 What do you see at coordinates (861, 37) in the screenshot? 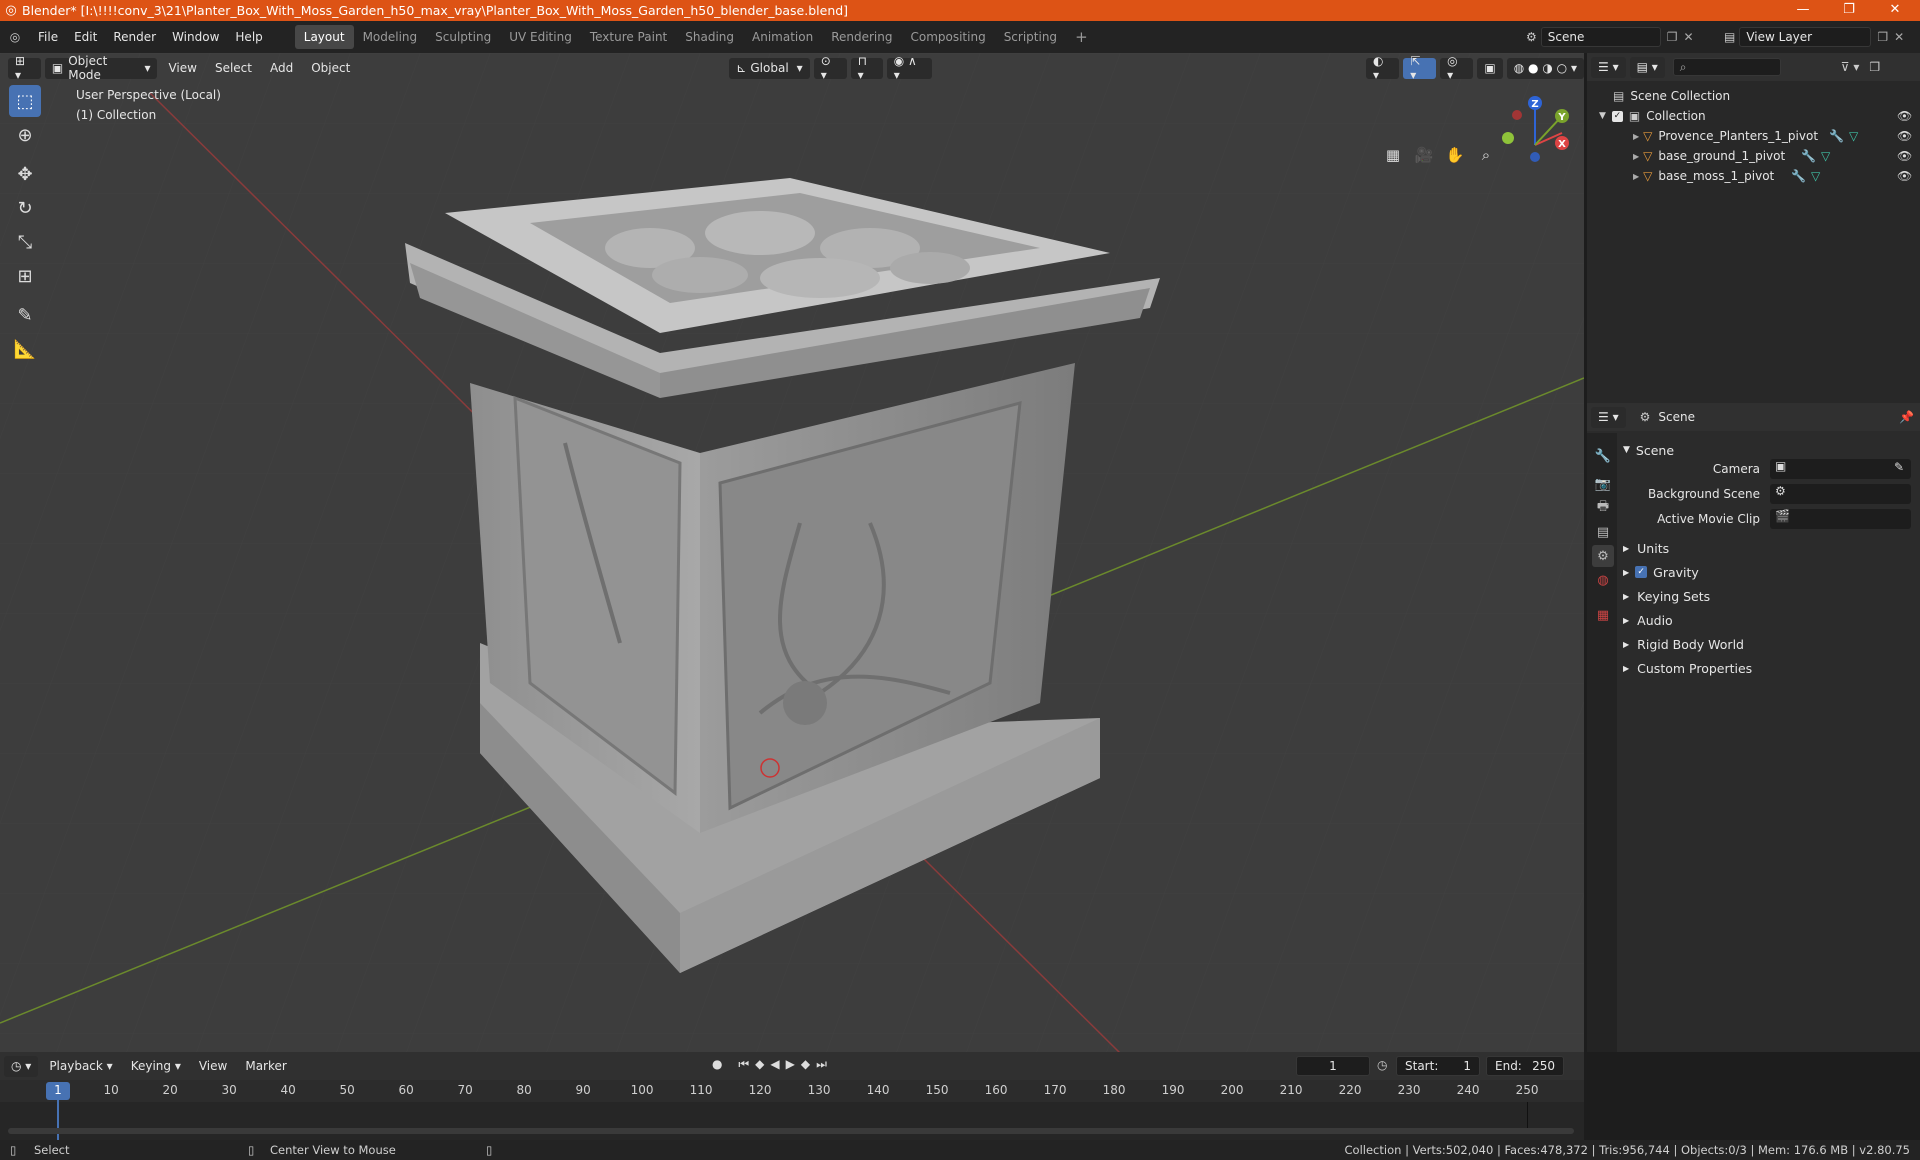
I see `tab-rendering: Rendering` at bounding box center [861, 37].